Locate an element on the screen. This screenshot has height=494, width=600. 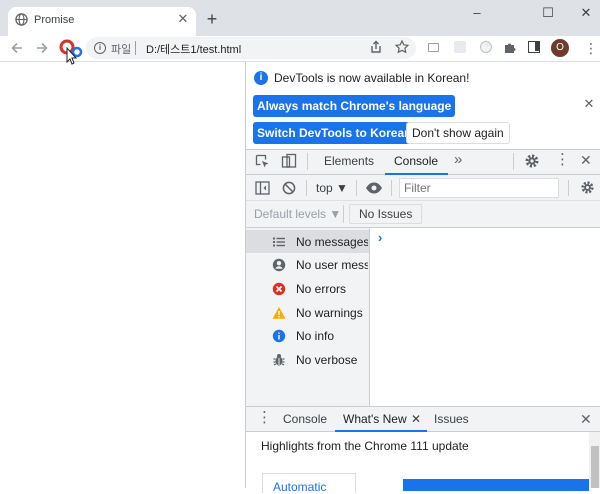
sidebar-item-label: No info is located at coordinates (315, 336).